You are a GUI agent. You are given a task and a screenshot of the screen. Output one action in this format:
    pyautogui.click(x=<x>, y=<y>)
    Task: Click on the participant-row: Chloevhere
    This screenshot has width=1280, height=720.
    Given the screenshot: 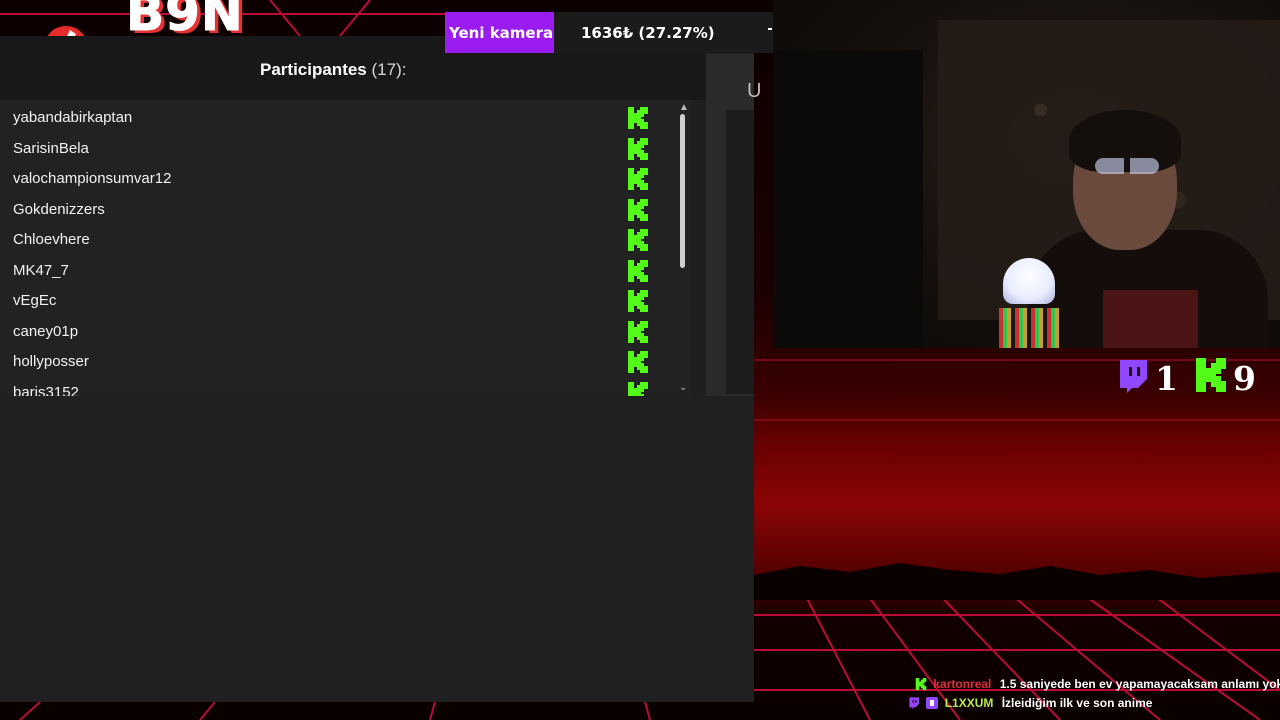 What is the action you would take?
    pyautogui.click(x=345, y=239)
    